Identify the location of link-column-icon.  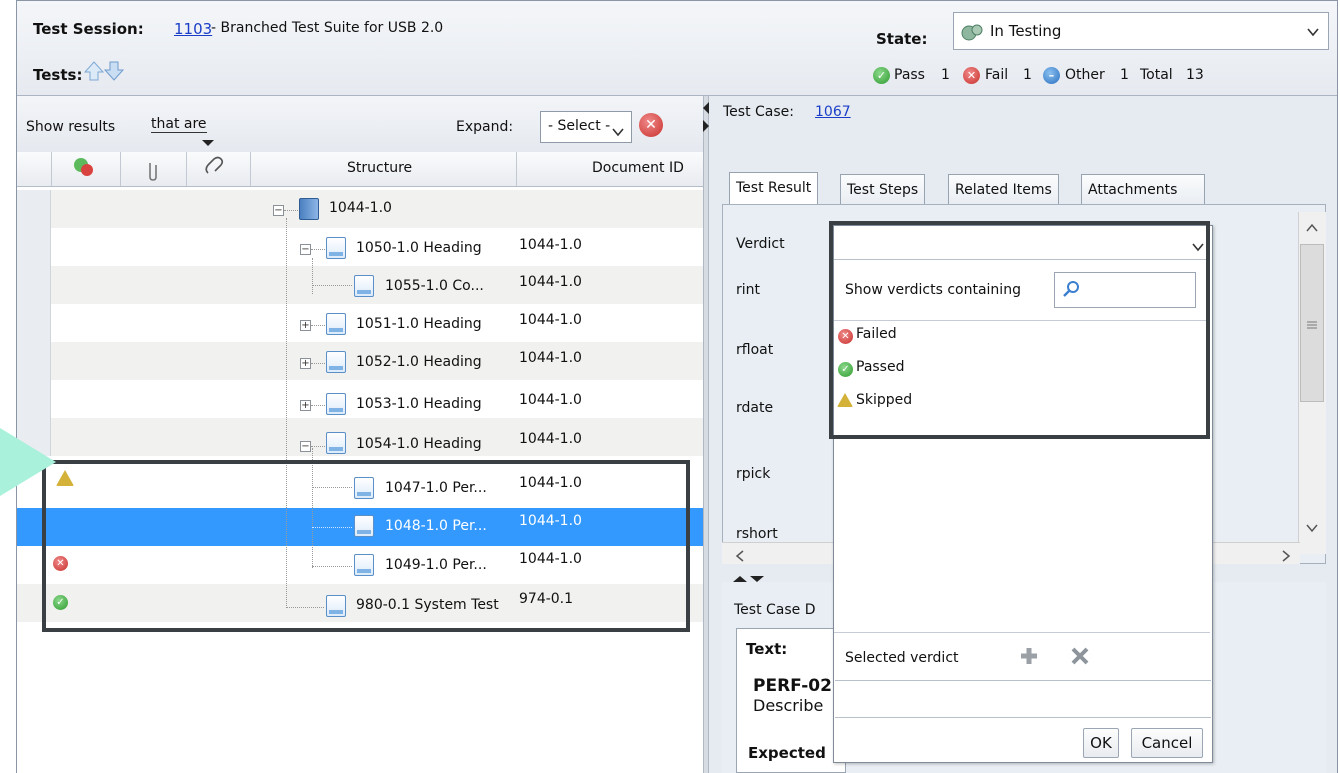
(214, 169).